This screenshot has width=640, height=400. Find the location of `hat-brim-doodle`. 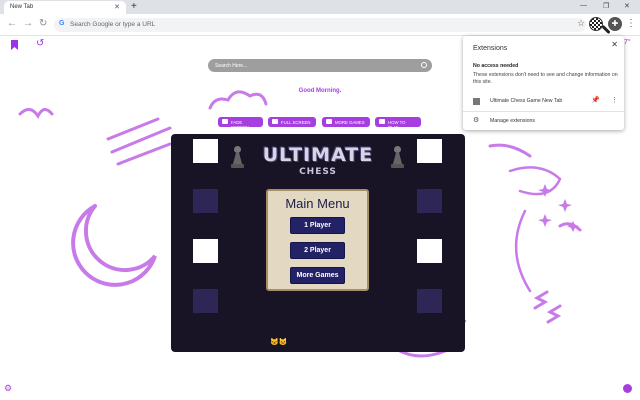

hat-brim-doodle is located at coordinates (510, 150).